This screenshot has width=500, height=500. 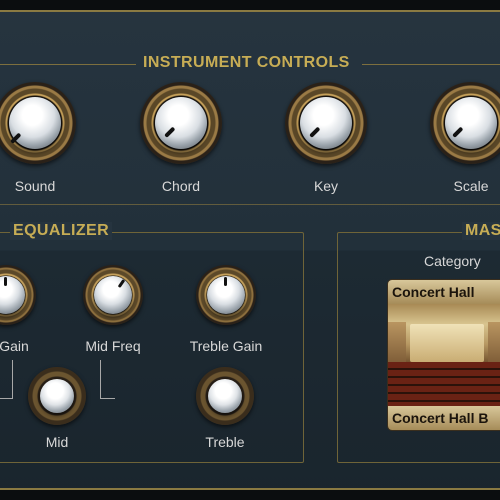 I want to click on instrument-controls-title: INSTRUMENT CONTROLS, so click(x=246, y=62).